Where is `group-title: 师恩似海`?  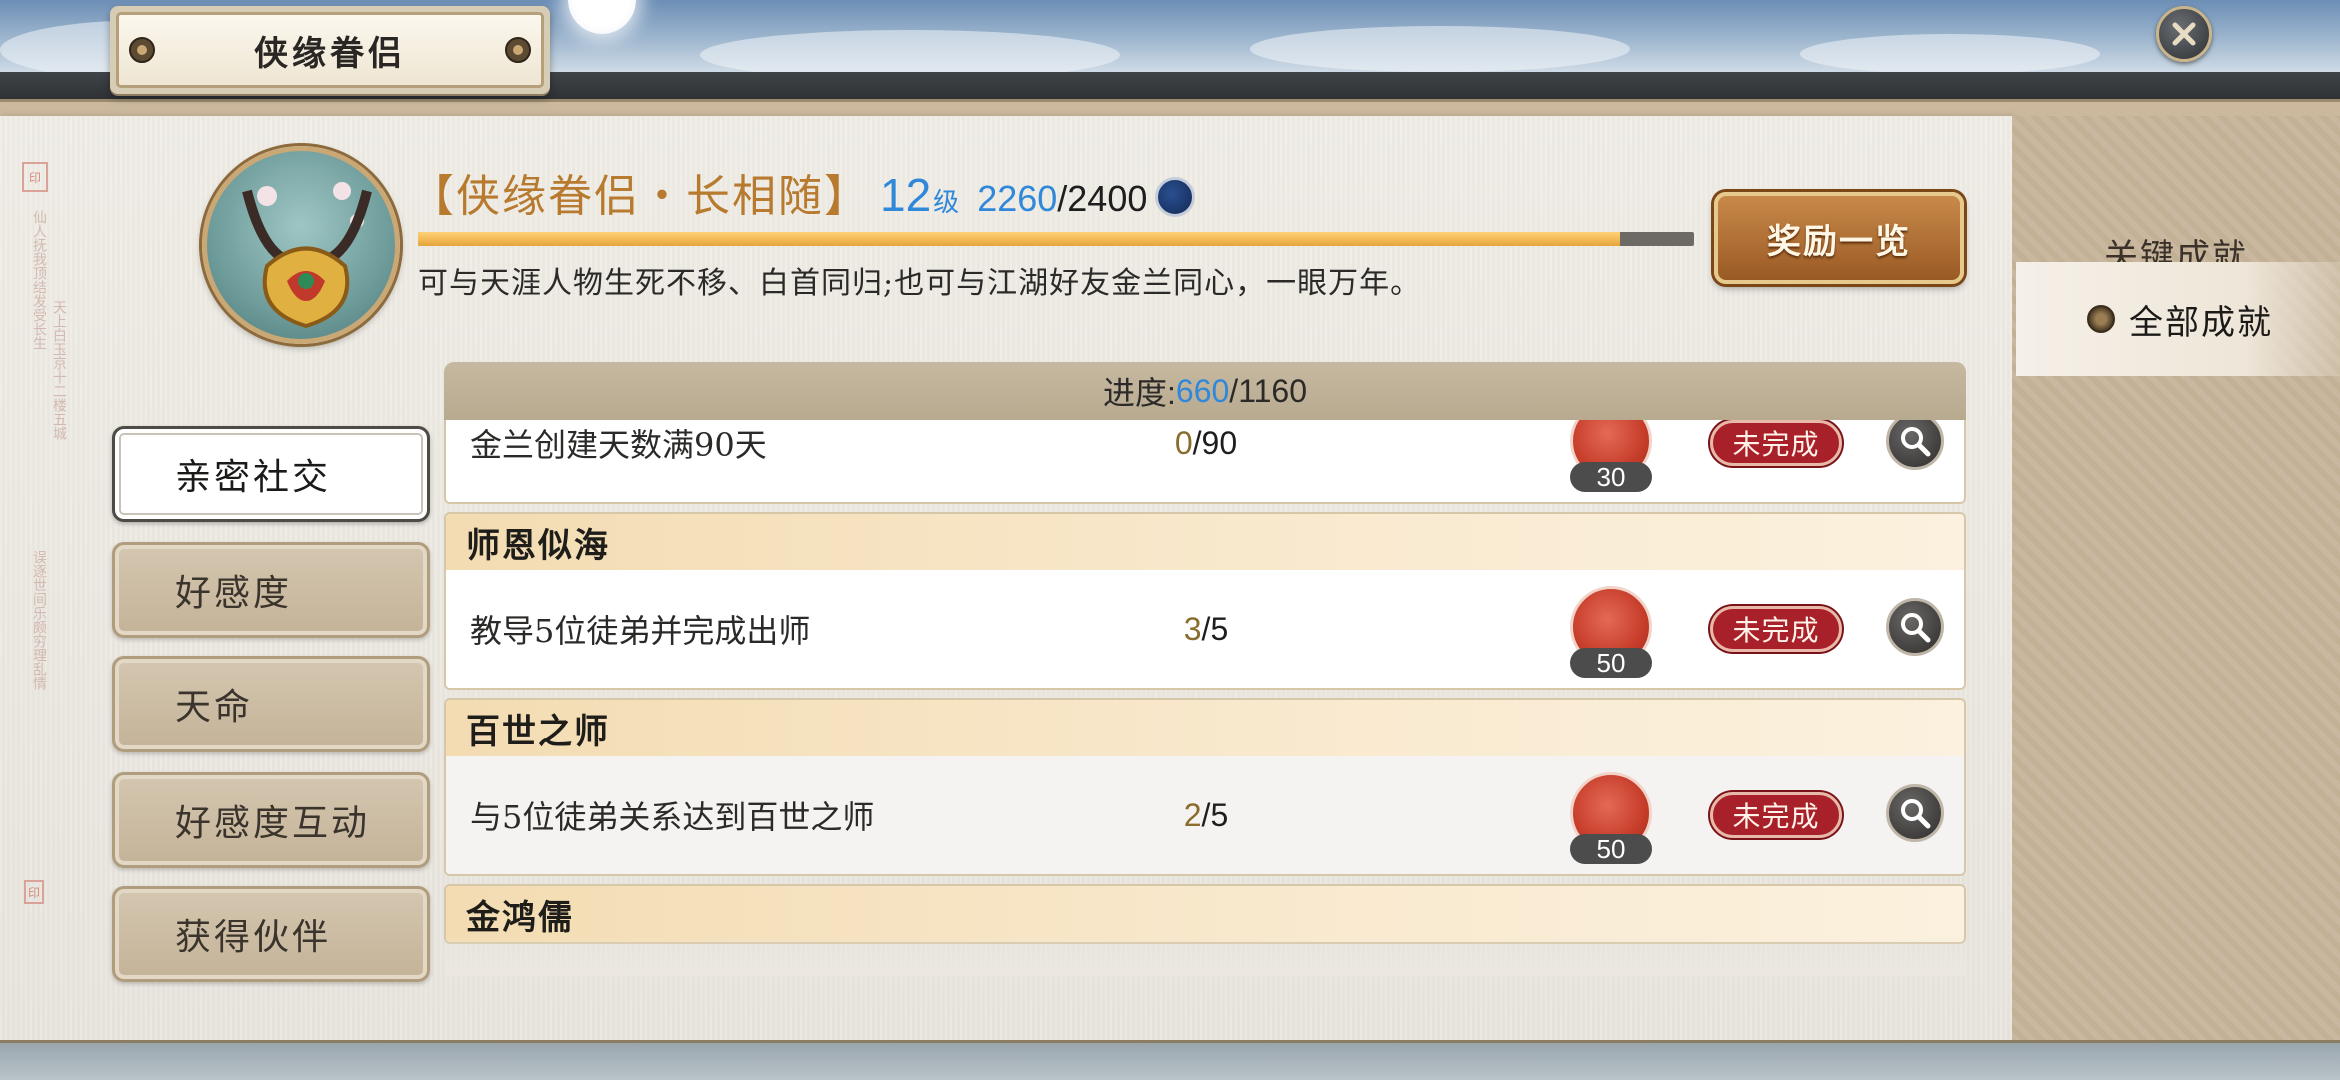
group-title: 师恩似海 is located at coordinates (1205, 542).